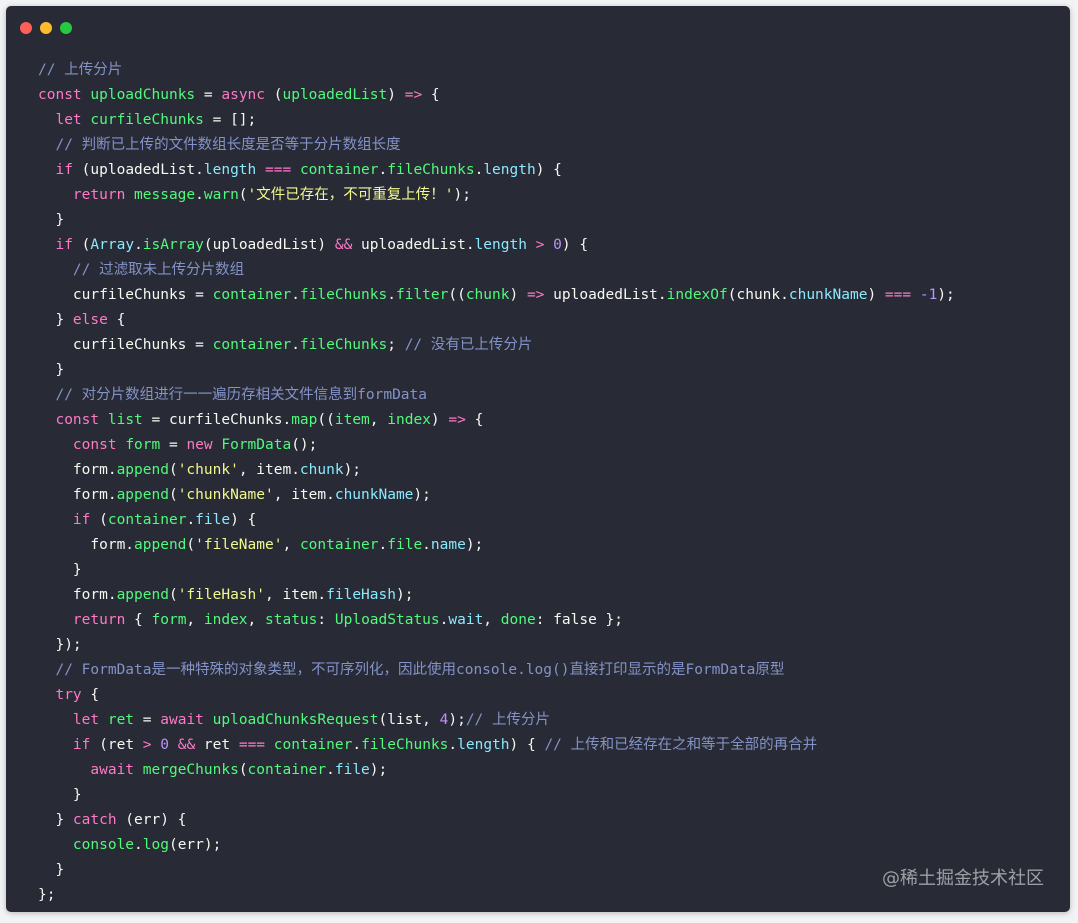  Describe the element at coordinates (409, 720) in the screenshot. I see `code-token-punct: (list,` at that location.